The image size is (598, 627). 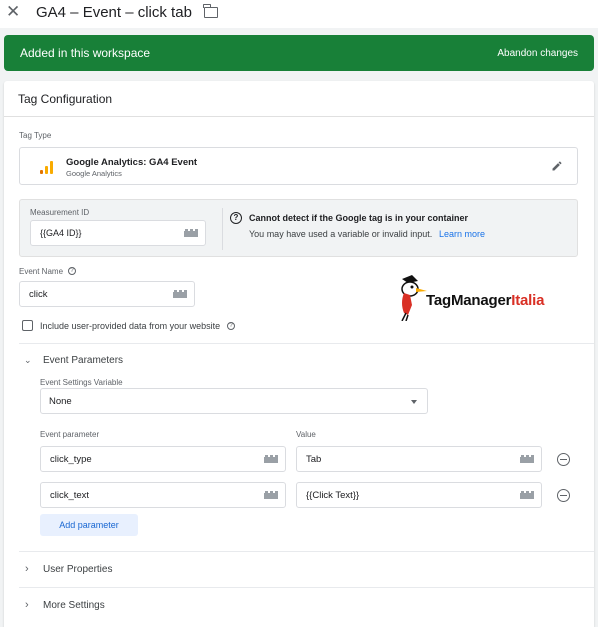 I want to click on banner-message: Added in this workspace, so click(x=85, y=53).